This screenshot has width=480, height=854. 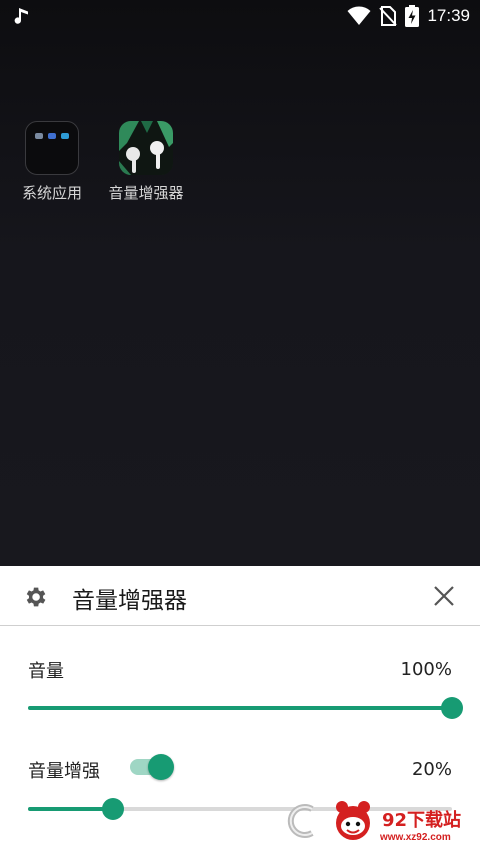 I want to click on app-volume-booster: 音量增强器, so click(x=146, y=162).